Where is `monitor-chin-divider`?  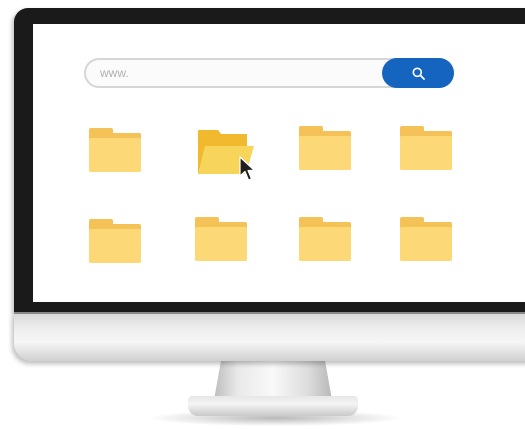 monitor-chin-divider is located at coordinates (269, 313).